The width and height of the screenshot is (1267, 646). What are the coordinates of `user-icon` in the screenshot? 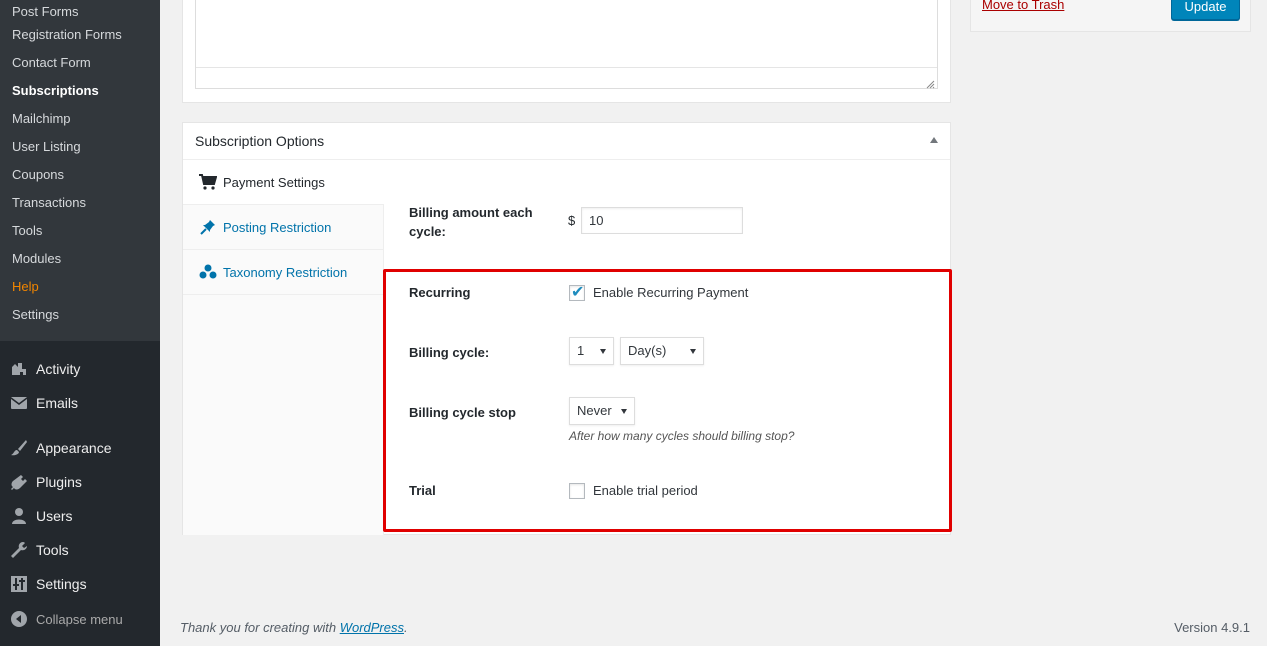 It's located at (19, 516).